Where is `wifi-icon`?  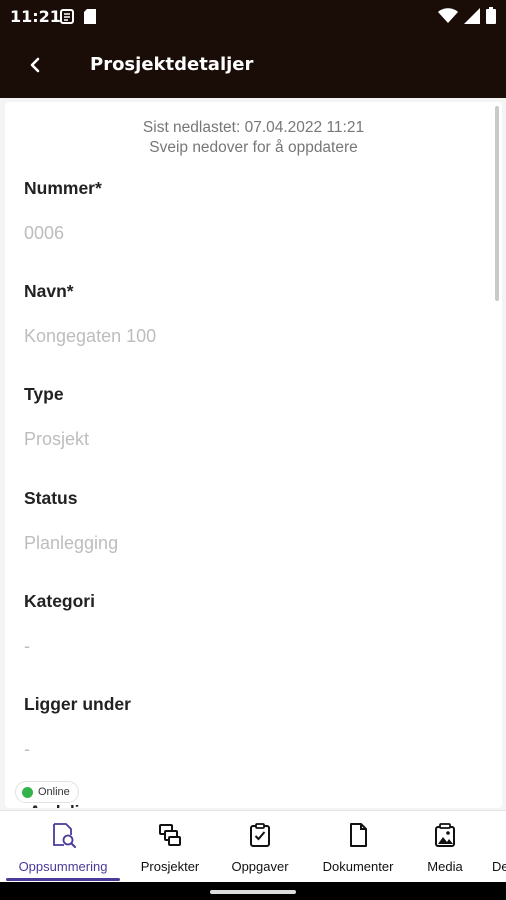 wifi-icon is located at coordinates (448, 18).